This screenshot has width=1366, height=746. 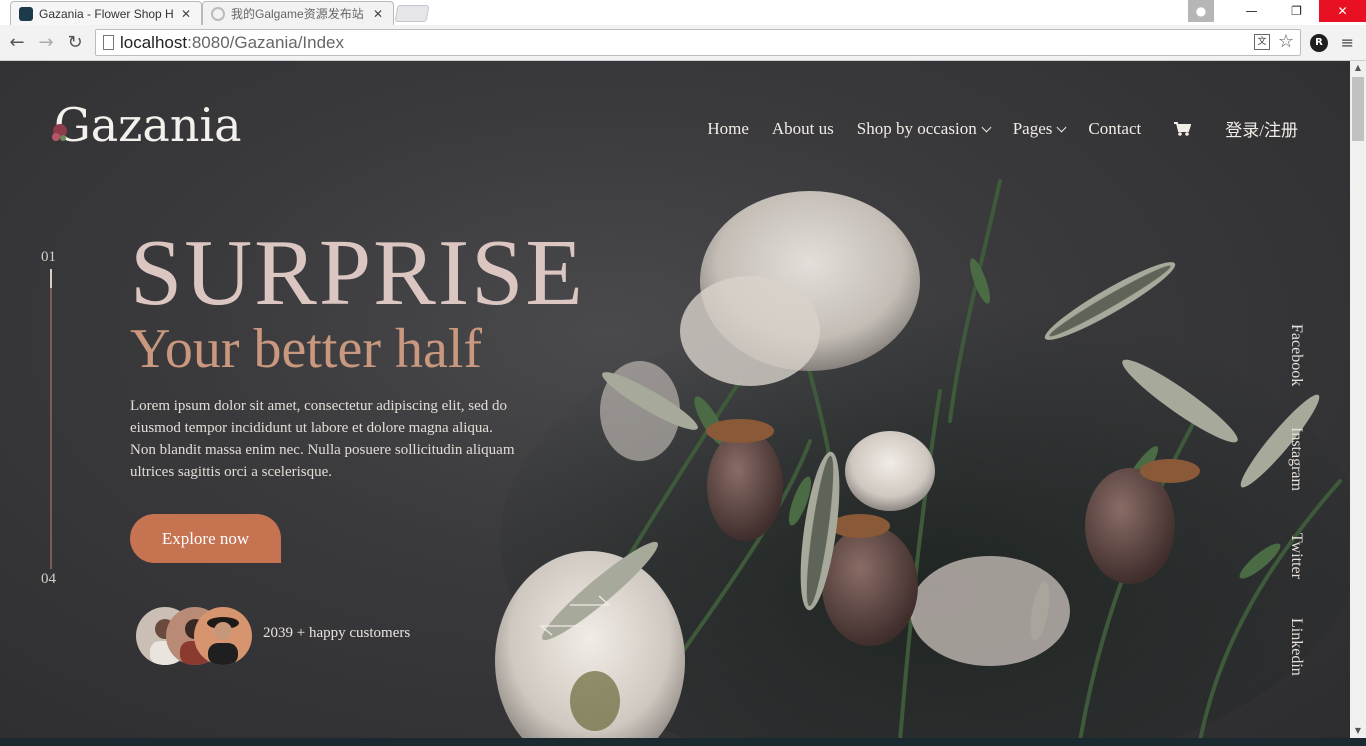 I want to click on url-text: localhost:8080/Gazania/Index, so click(x=232, y=43).